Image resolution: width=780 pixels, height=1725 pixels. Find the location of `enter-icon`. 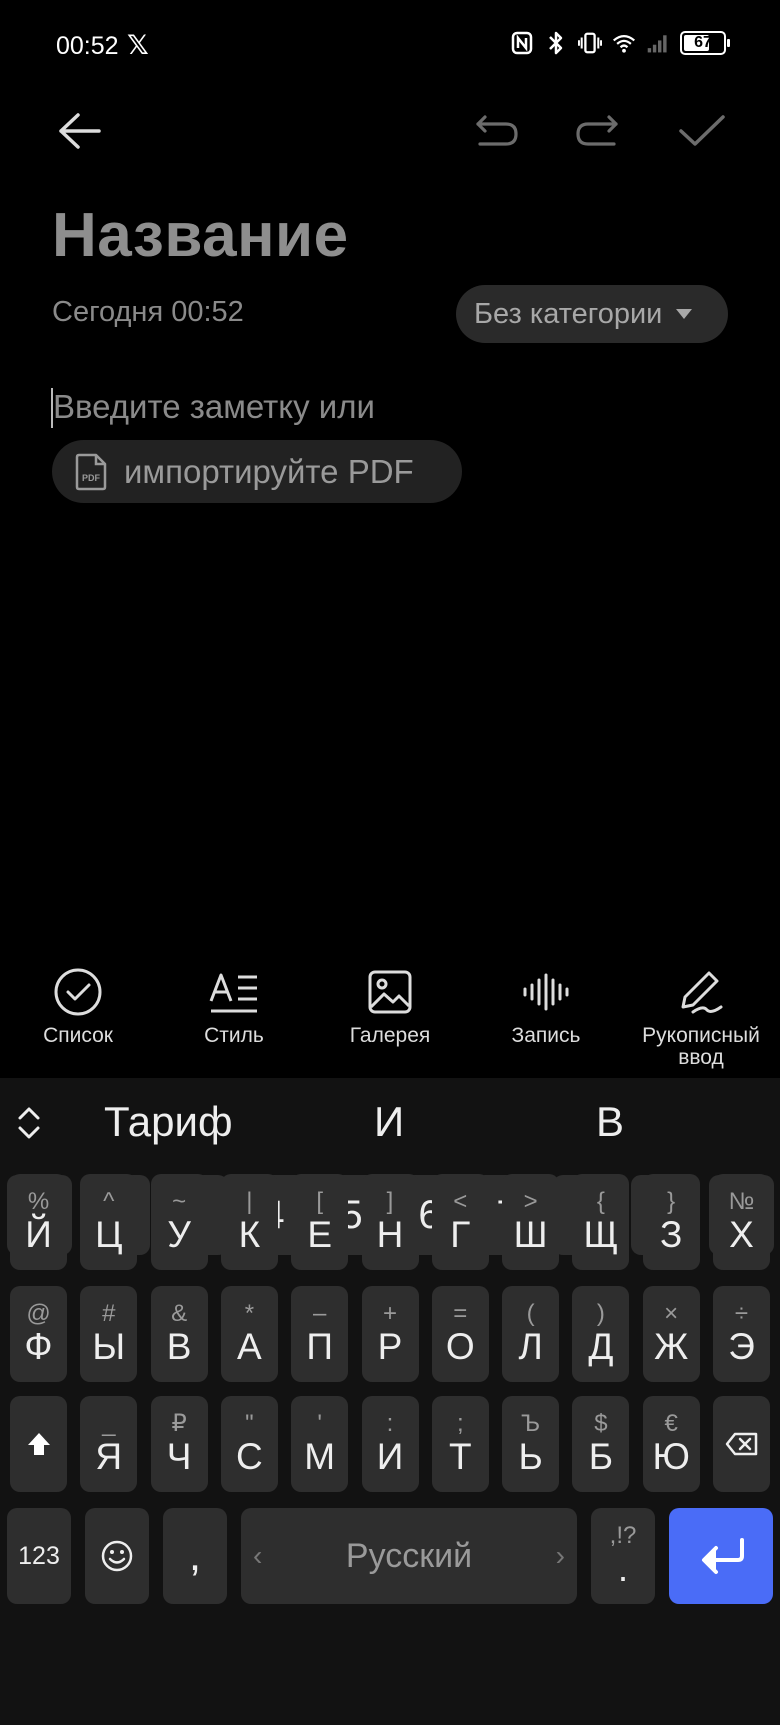

enter-icon is located at coordinates (723, 1556).